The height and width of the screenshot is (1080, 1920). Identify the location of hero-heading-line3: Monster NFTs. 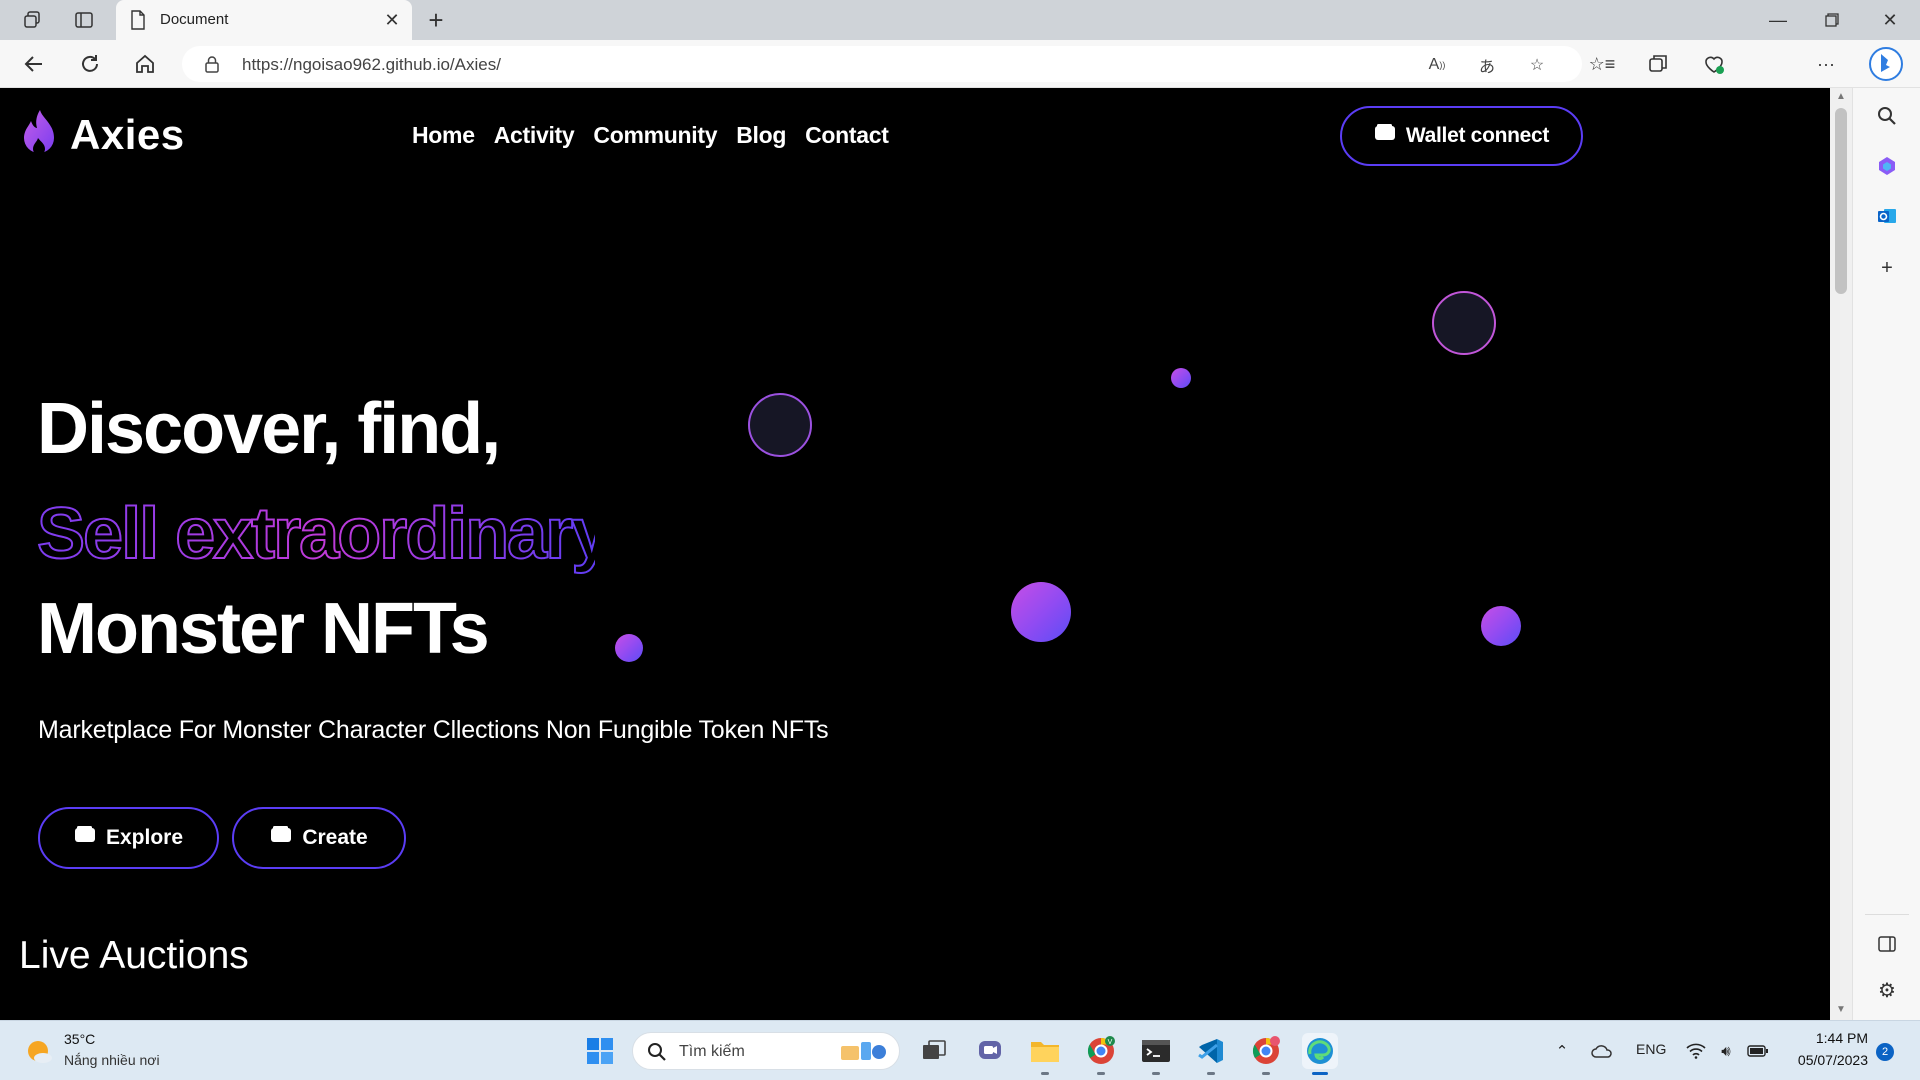
(263, 629).